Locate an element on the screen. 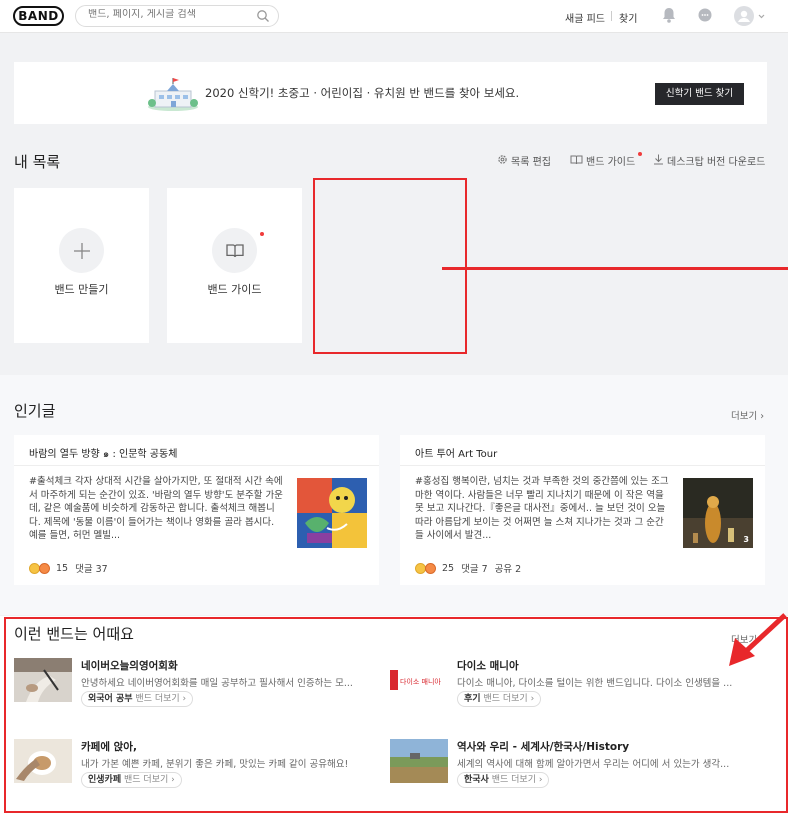  popular-title: 인기글 is located at coordinates (35, 411).